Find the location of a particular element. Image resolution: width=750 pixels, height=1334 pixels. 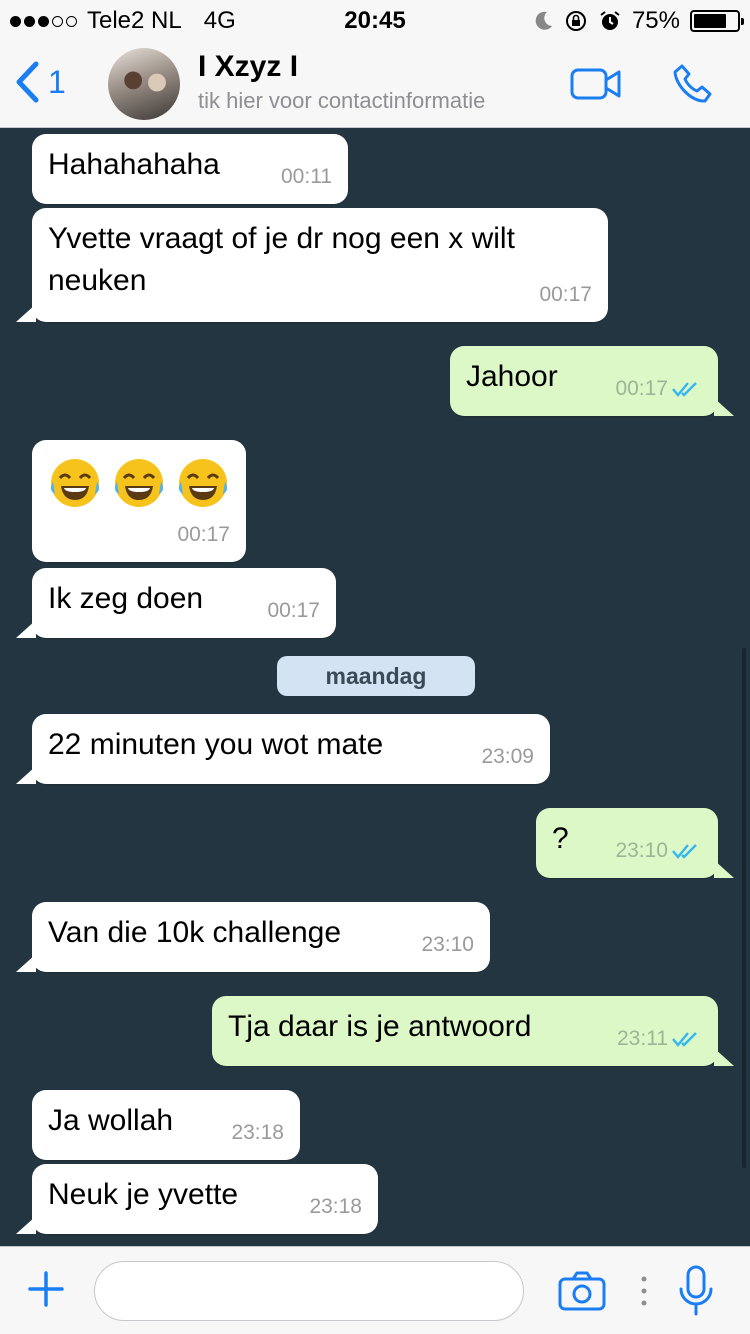

message-meta: 23:11 is located at coordinates (659, 1039).